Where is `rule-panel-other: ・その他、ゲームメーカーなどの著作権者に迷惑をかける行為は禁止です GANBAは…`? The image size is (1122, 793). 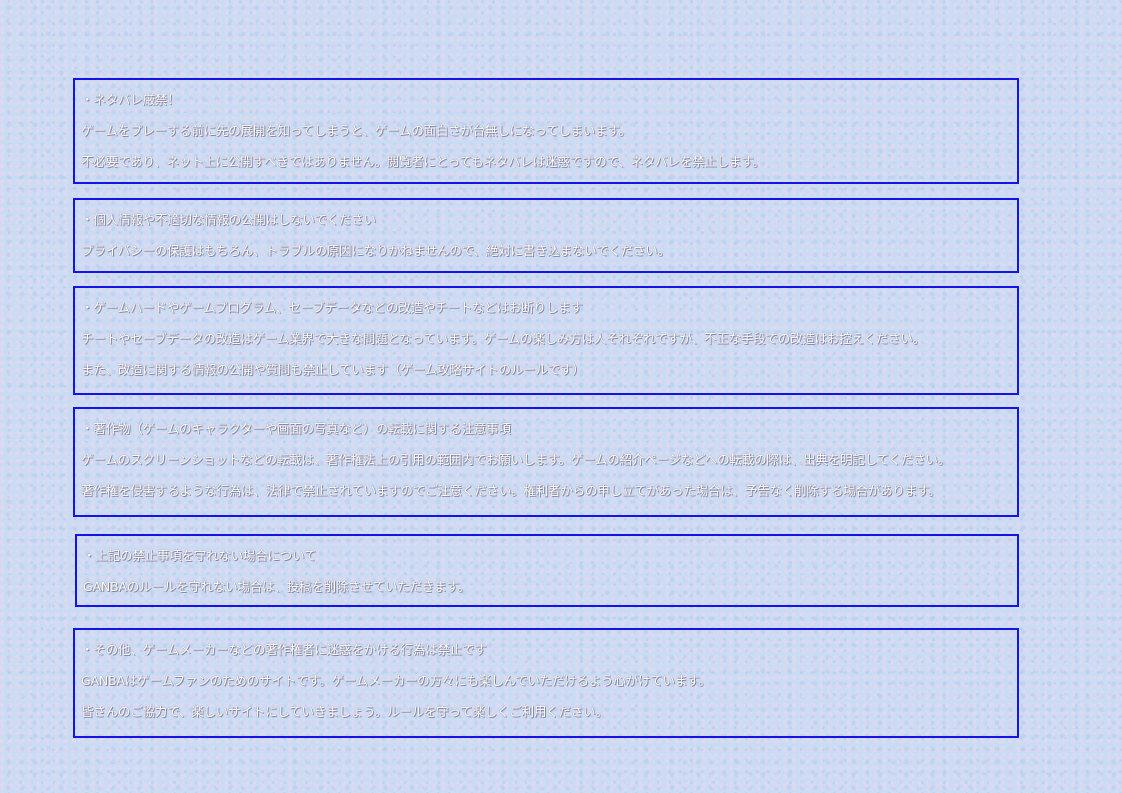 rule-panel-other: ・その他、ゲームメーカーなどの著作権者に迷惑をかける行為は禁止です GANBAは… is located at coordinates (546, 683).